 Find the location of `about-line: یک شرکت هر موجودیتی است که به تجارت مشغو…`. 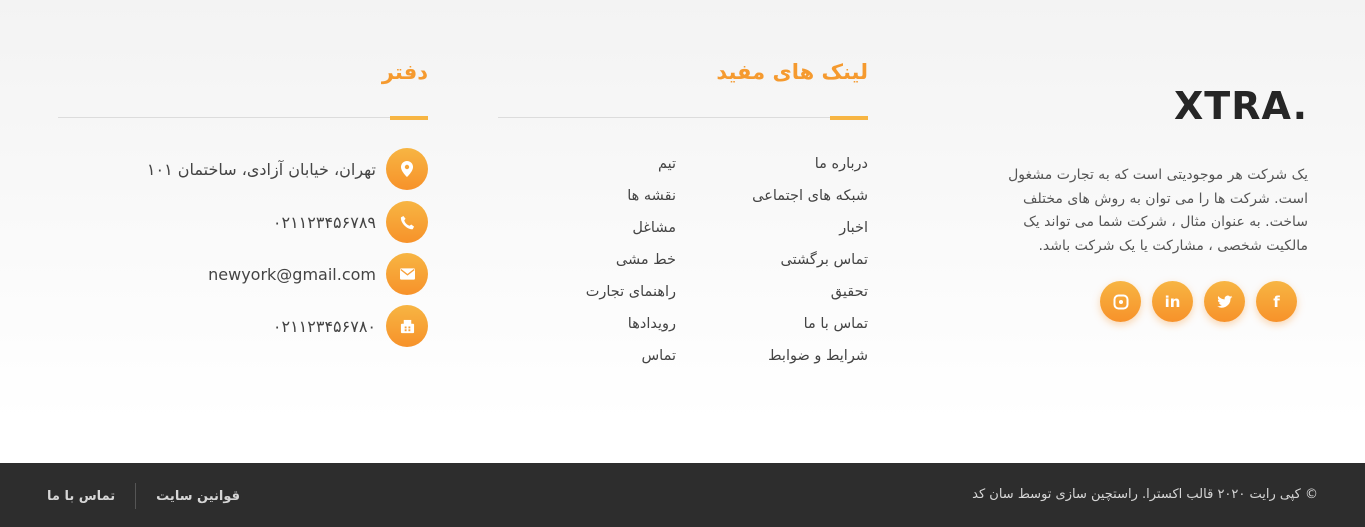

about-line: یک شرکت هر موجودیتی است که به تجارت مشغو… is located at coordinates (1158, 175).